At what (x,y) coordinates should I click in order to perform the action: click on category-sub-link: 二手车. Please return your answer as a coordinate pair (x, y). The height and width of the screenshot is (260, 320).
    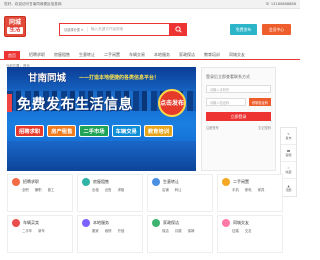
    Looking at the image, I should click on (27, 231).